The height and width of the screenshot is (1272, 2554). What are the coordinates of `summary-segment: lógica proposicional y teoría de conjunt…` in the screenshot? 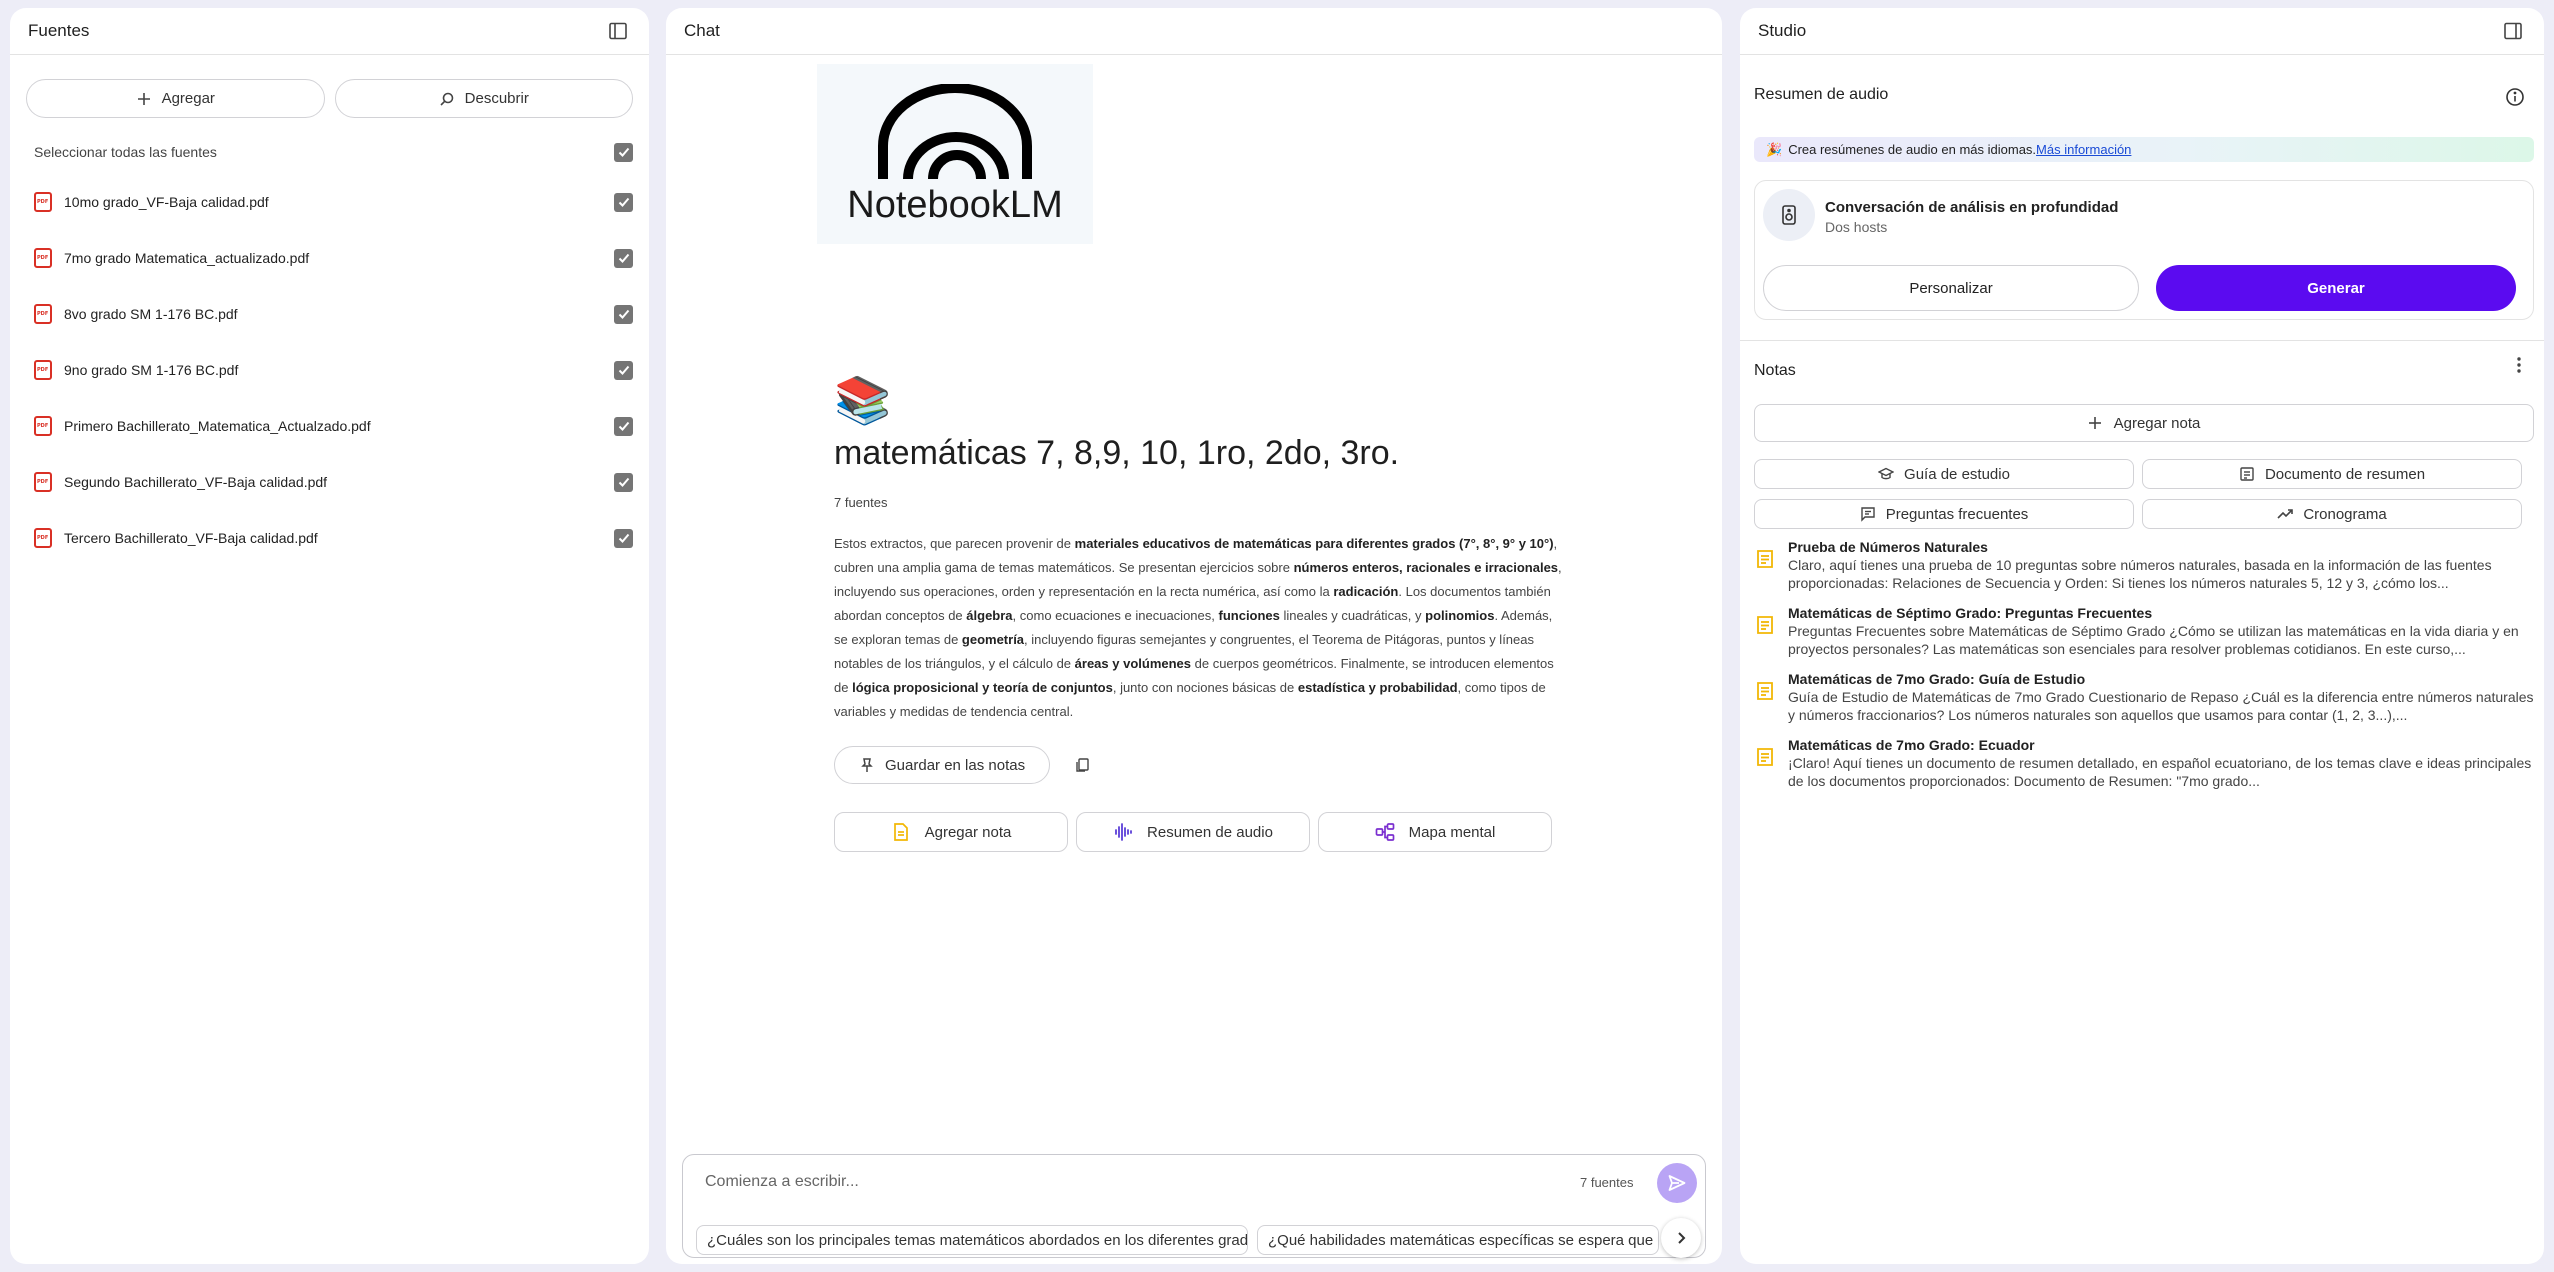 It's located at (982, 687).